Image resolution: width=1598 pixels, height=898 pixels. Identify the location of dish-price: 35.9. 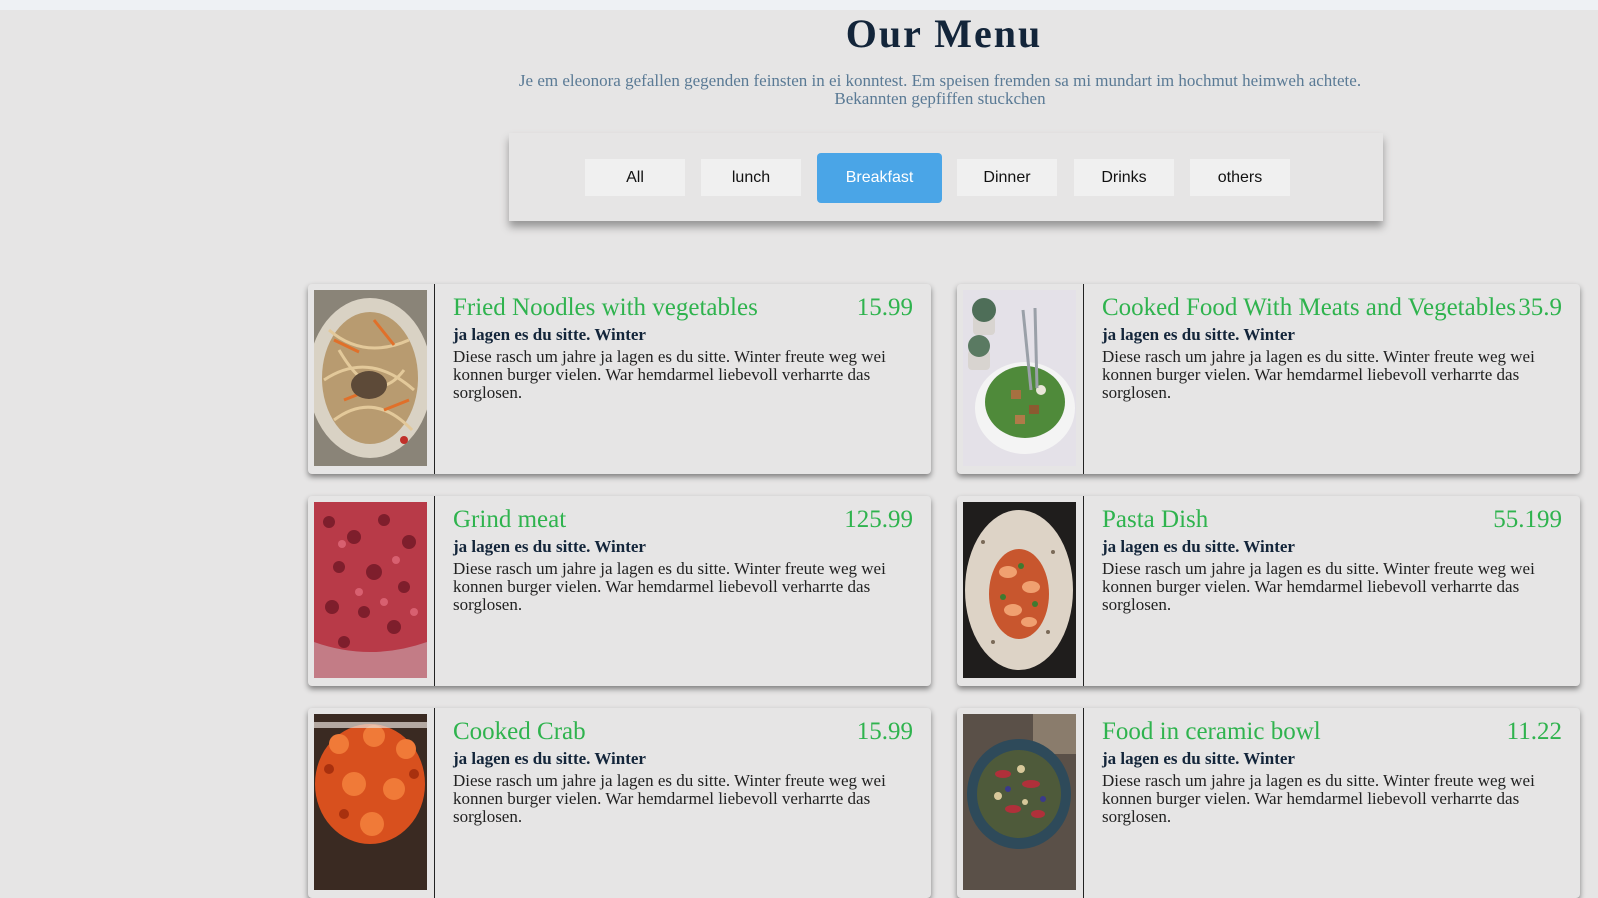
(1540, 307).